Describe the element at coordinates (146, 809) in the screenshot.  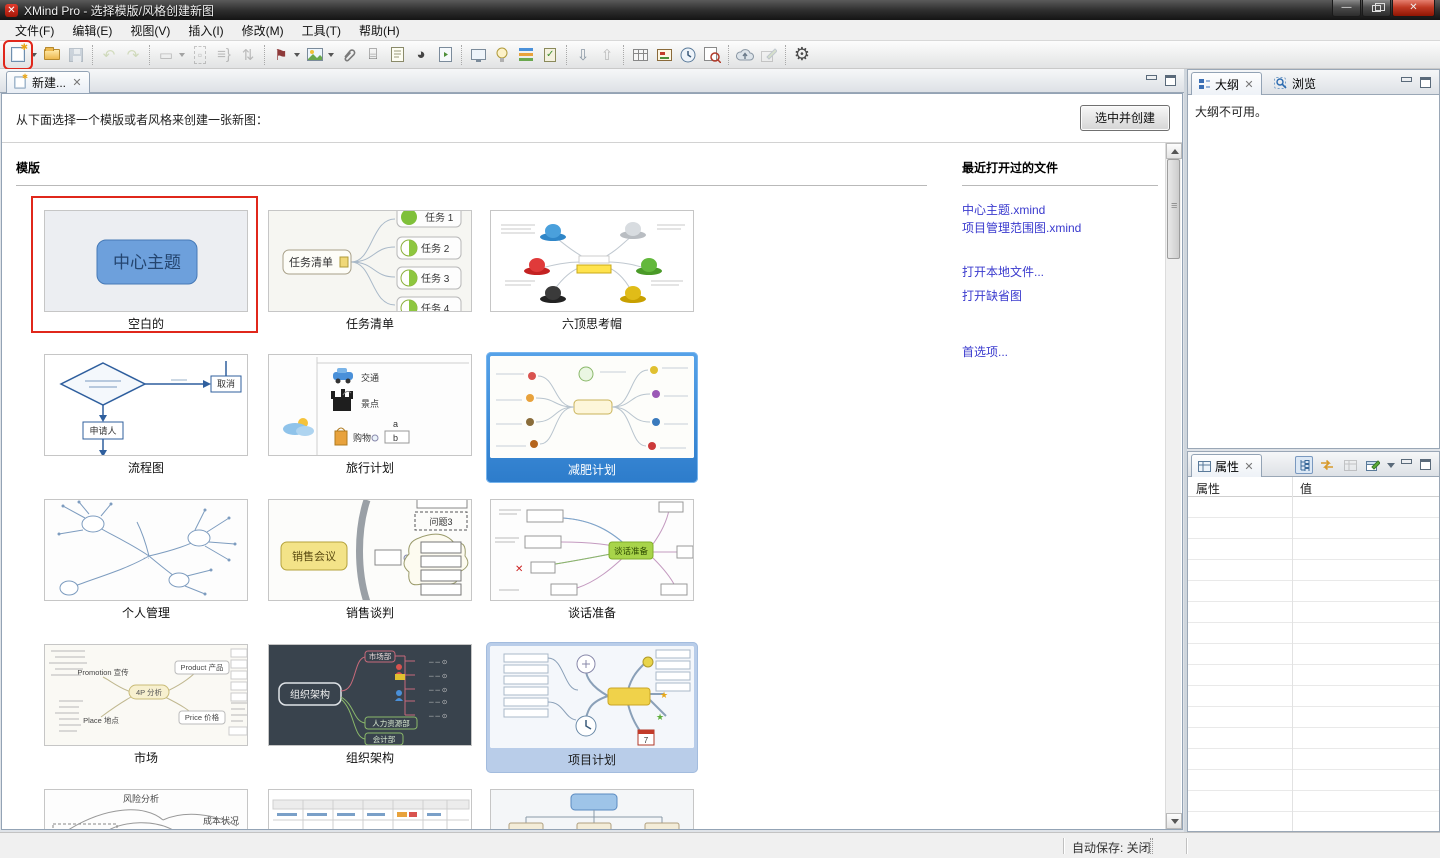
I see `template-risk-partial: 风险分析 成本状况` at that location.